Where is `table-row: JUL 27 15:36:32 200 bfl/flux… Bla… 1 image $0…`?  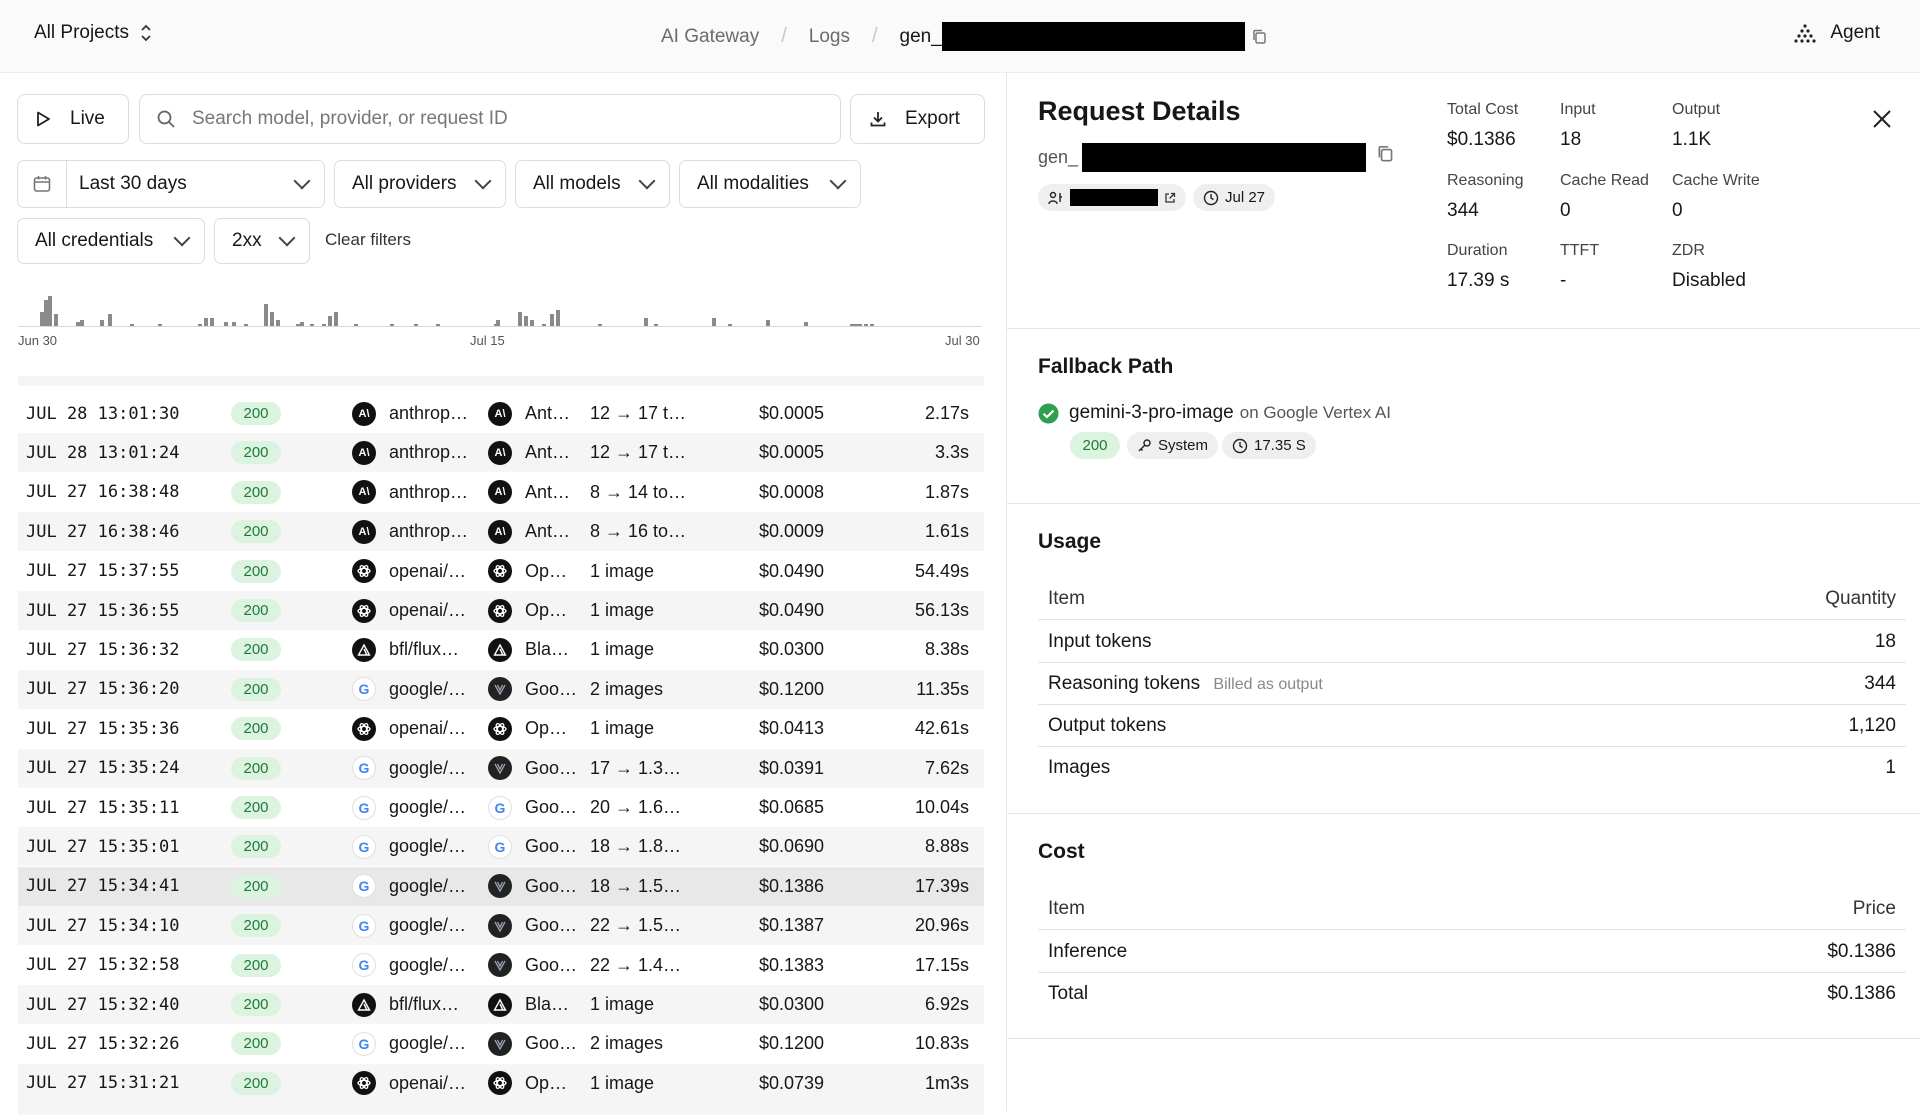
table-row: JUL 27 15:36:32 200 bfl/flux… Bla… 1 image $0… is located at coordinates (501, 649).